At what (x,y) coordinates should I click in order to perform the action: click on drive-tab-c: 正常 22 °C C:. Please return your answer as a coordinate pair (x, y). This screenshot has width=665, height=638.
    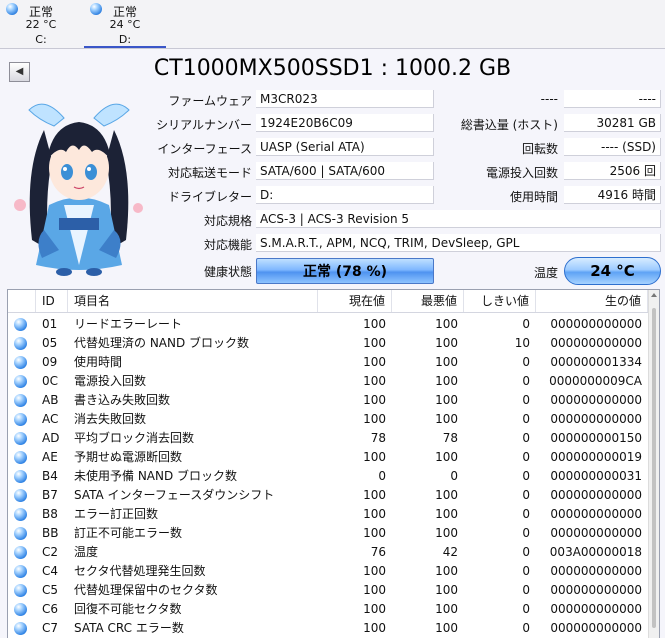
    Looking at the image, I should click on (41, 24).